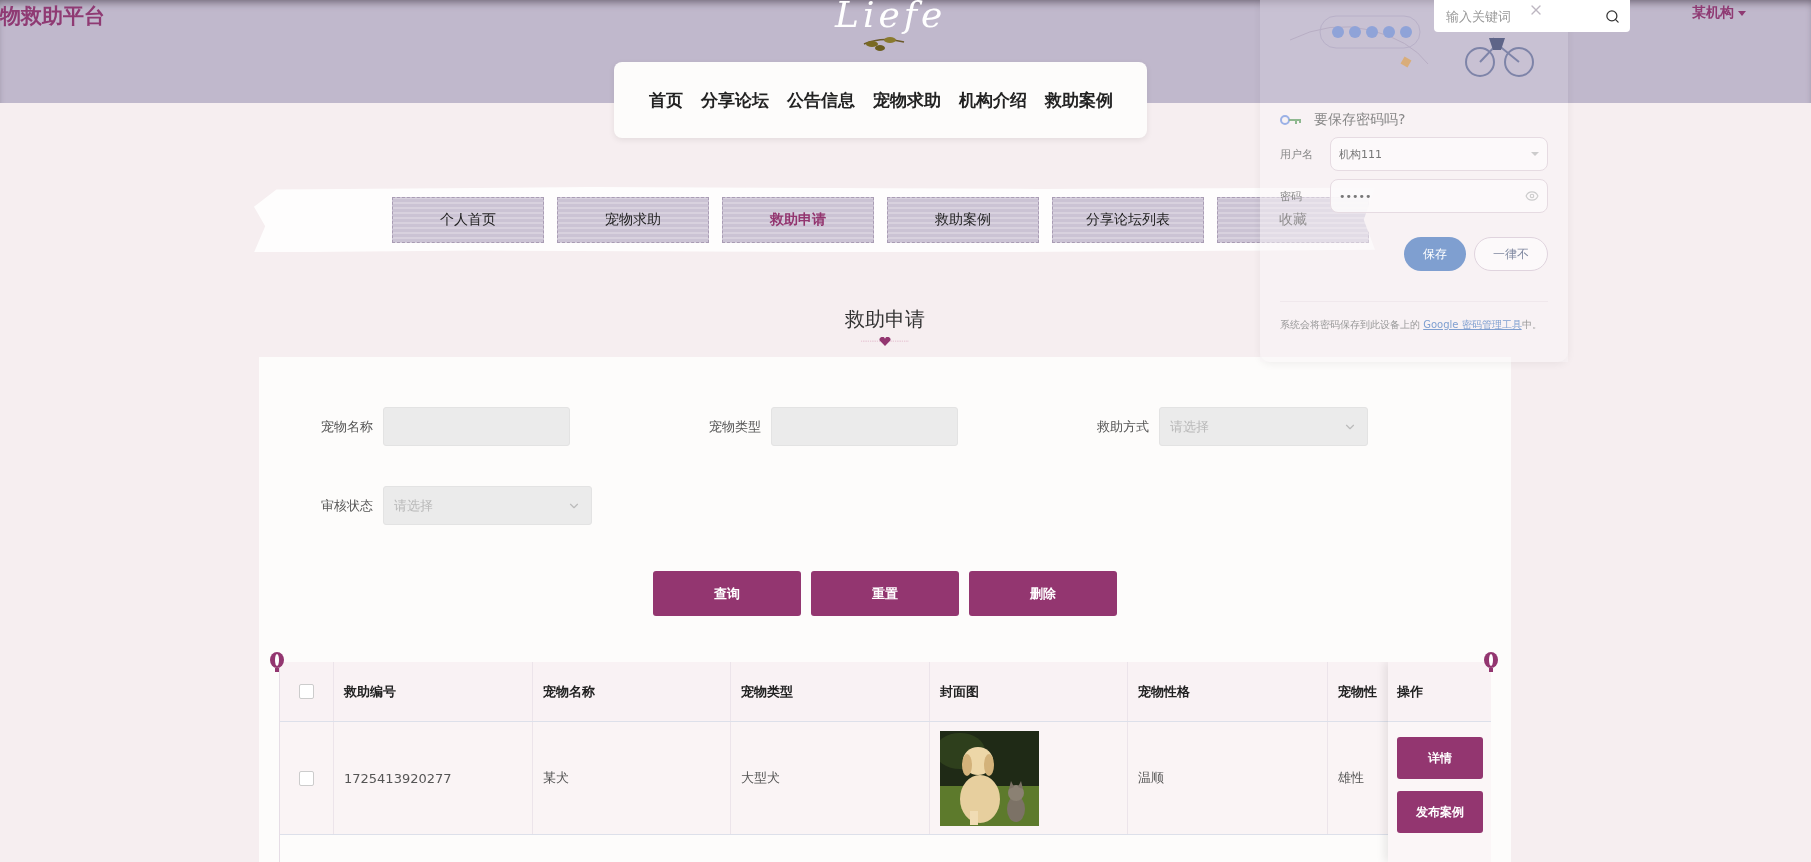  What do you see at coordinates (884, 593) in the screenshot?
I see `action-button: 重置` at bounding box center [884, 593].